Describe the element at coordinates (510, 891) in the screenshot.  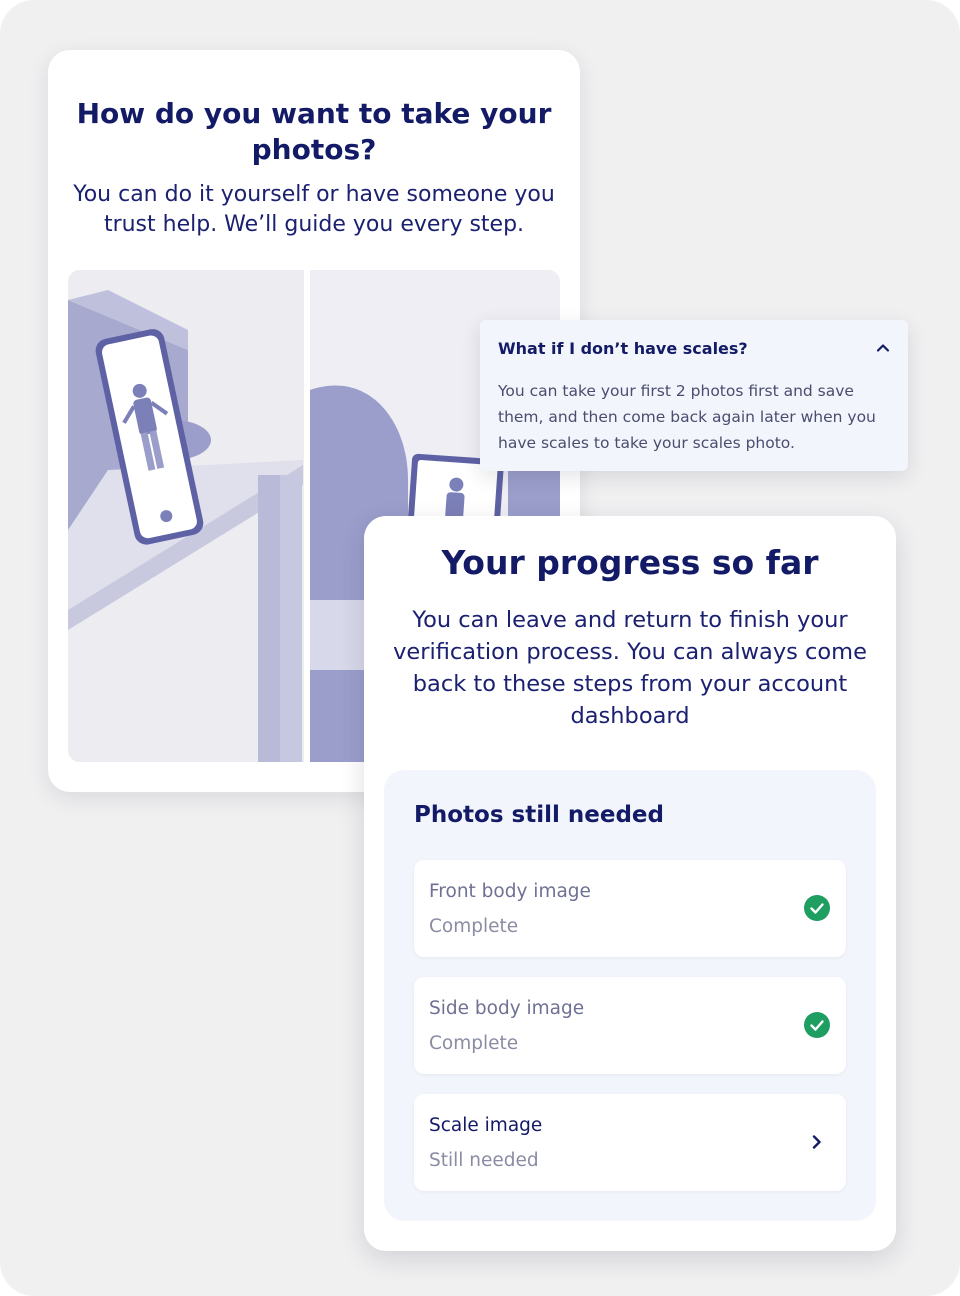
I see `step-title: Front body image` at that location.